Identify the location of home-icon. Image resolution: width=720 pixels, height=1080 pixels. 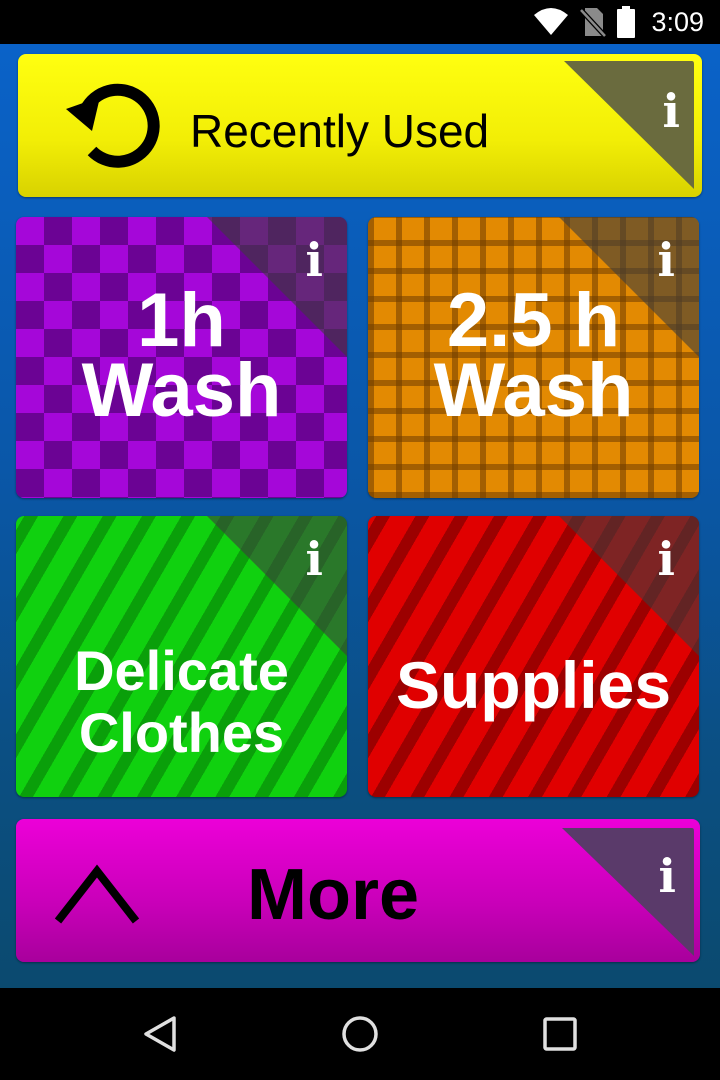
(360, 1034).